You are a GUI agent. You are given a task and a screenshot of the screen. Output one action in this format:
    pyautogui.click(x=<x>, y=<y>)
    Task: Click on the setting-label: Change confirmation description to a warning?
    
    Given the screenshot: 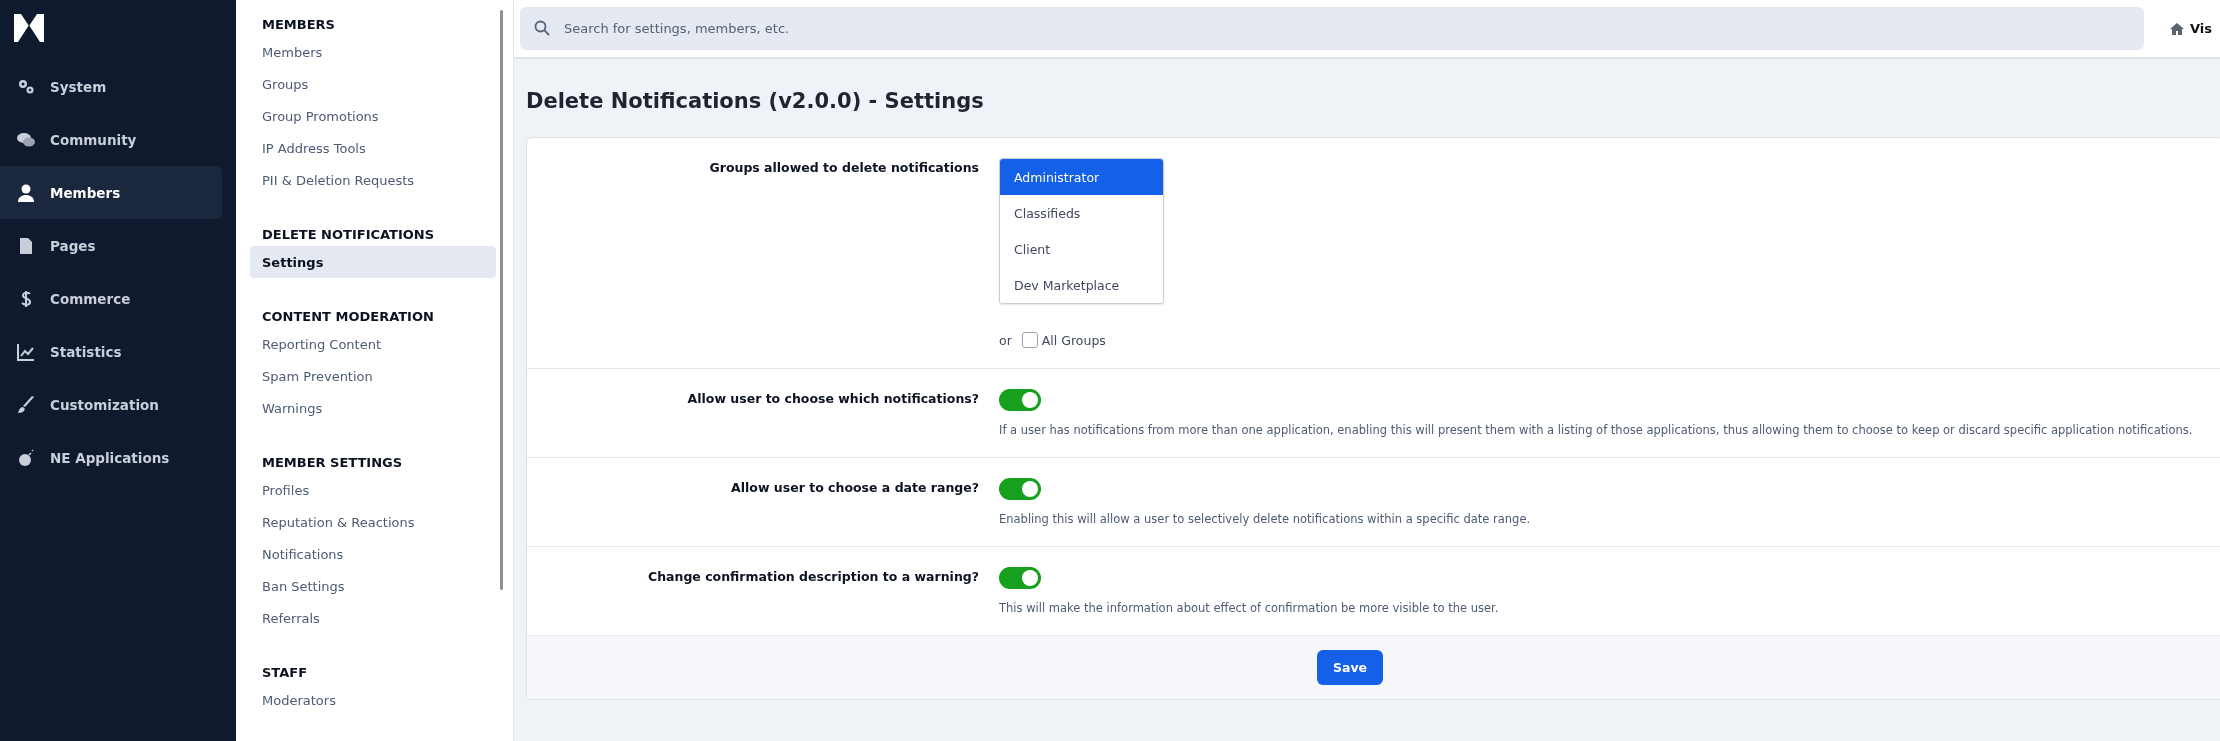 What is the action you would take?
    pyautogui.click(x=813, y=577)
    